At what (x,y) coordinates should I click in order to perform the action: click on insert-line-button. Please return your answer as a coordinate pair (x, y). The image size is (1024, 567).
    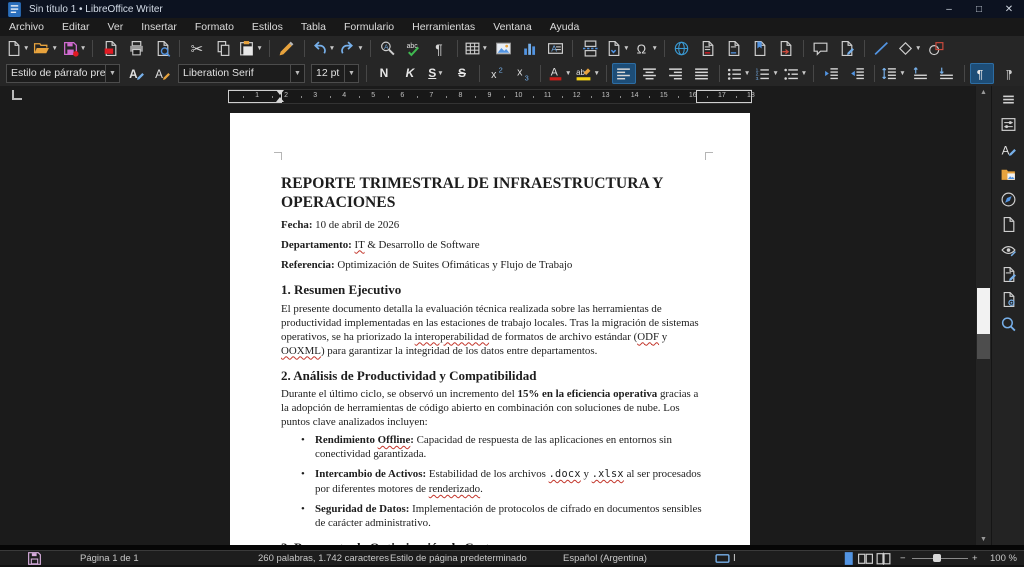
    Looking at the image, I should click on (882, 48).